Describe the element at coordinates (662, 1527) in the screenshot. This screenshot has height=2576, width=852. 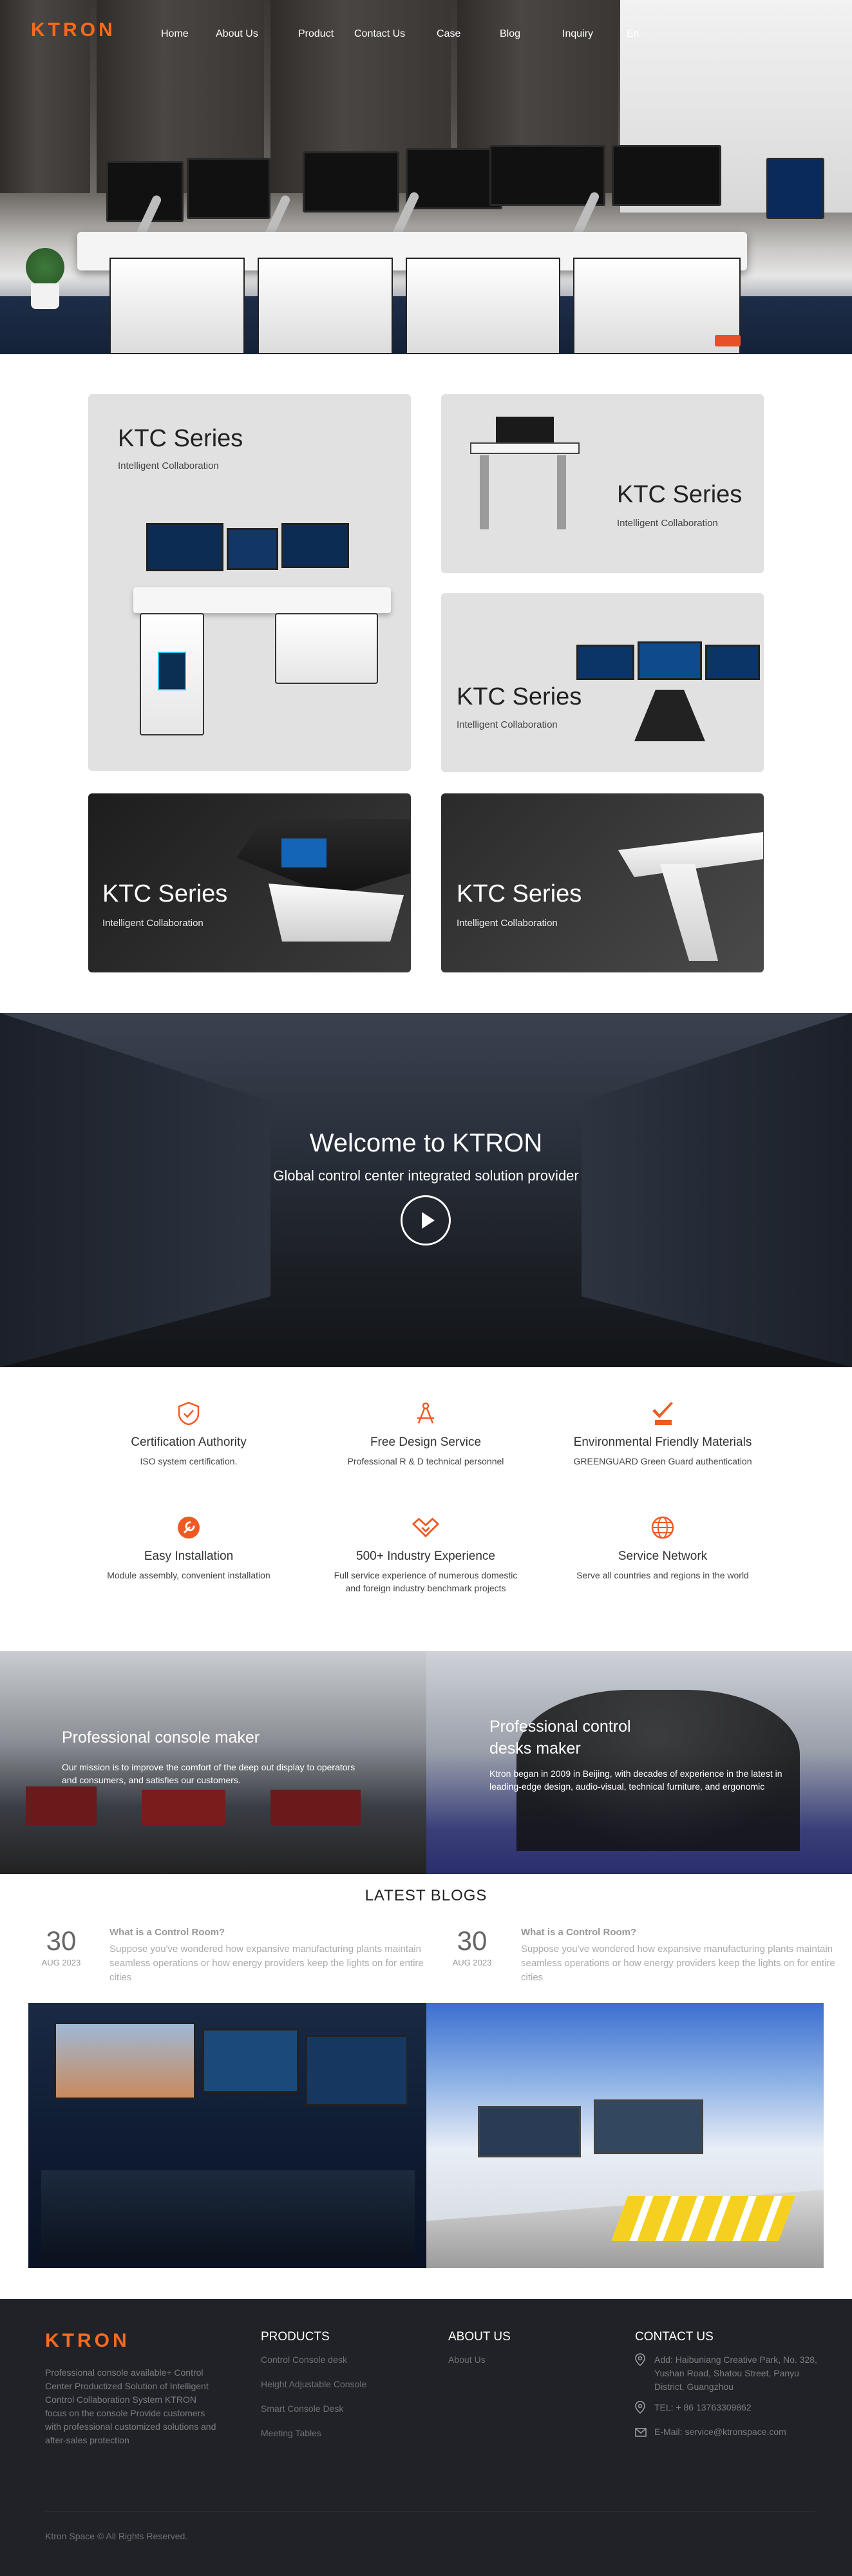
I see `globe-icon` at that location.